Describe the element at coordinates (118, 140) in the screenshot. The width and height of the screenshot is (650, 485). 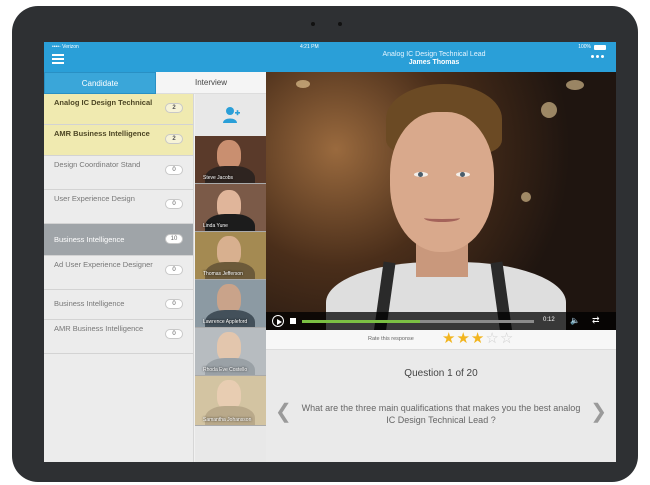
I see `list-item-amr-bi: AMR Business Intelligence 2` at that location.